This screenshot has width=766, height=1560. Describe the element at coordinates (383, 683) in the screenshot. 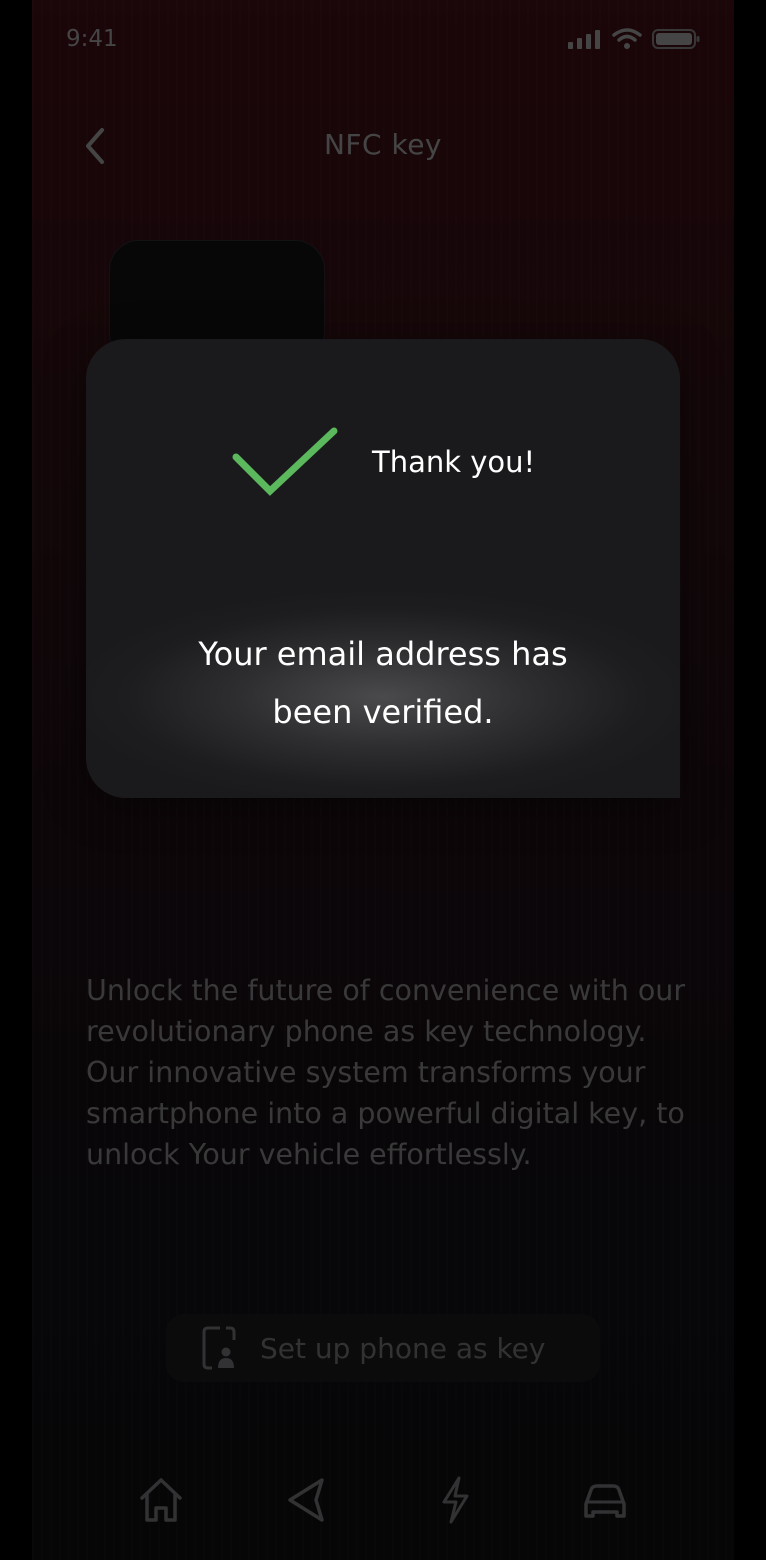

I see `dialog-message: Your email address has been verified.` at that location.